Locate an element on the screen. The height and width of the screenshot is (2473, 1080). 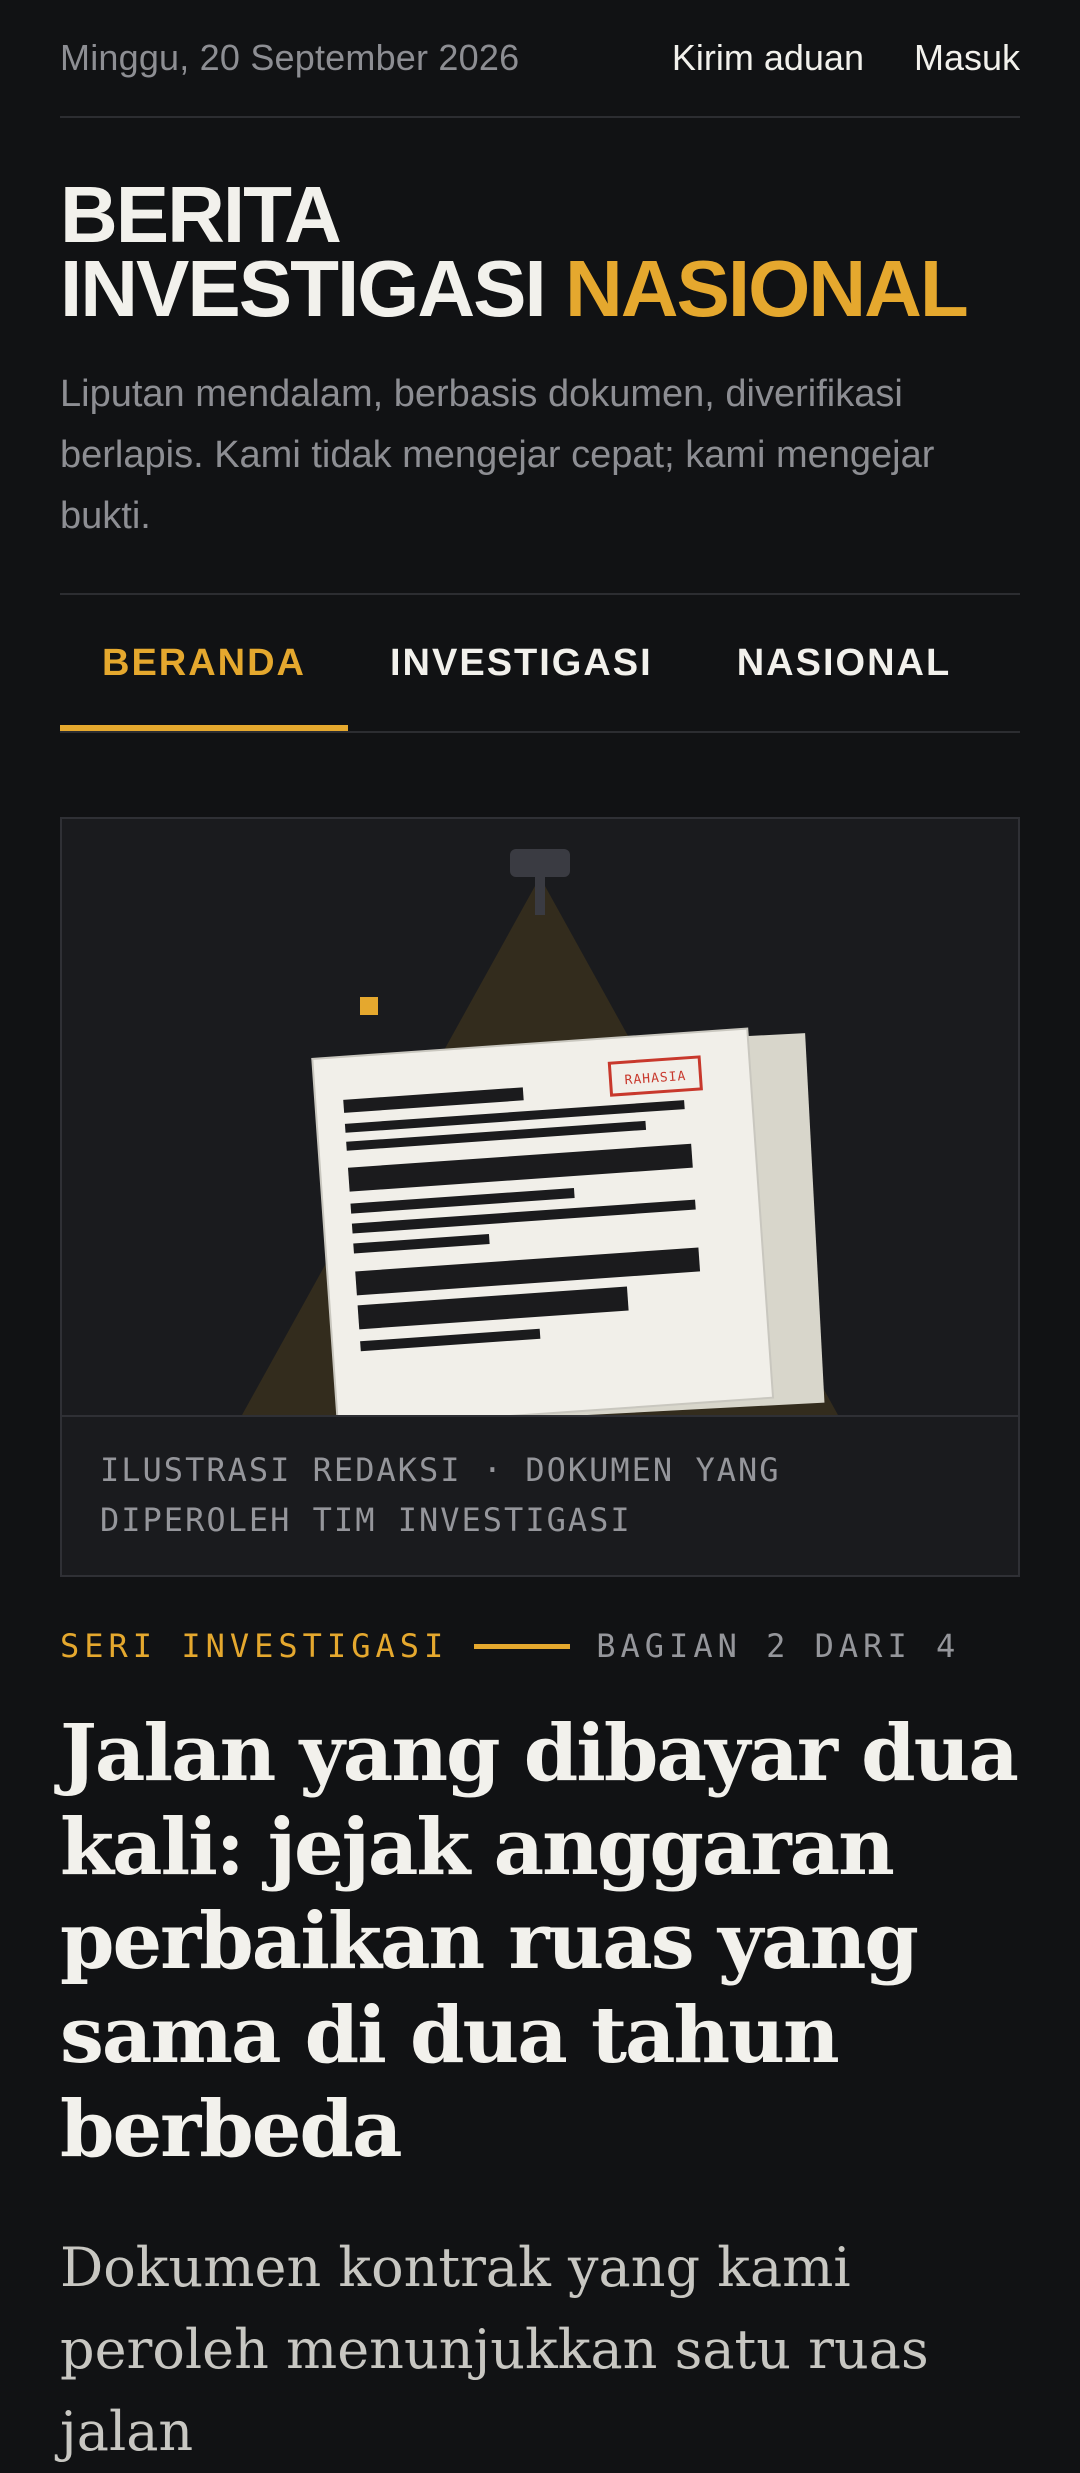
tab-beranda: BERANDA is located at coordinates (204, 663).